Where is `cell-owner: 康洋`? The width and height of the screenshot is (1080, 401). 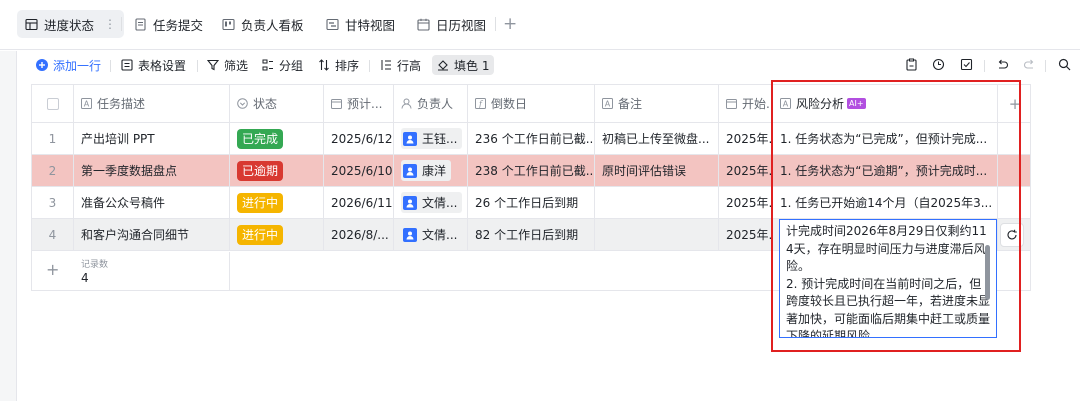
cell-owner: 康洋 is located at coordinates (431, 171).